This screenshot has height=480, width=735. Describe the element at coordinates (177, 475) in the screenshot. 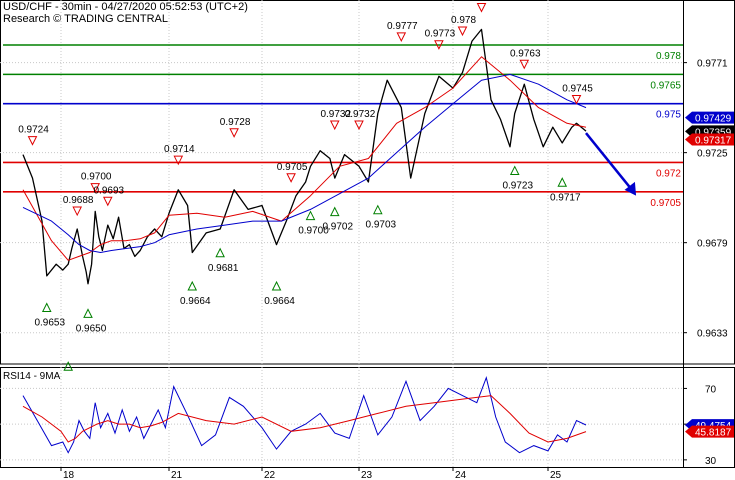

I see `x-tick-label: 21` at that location.